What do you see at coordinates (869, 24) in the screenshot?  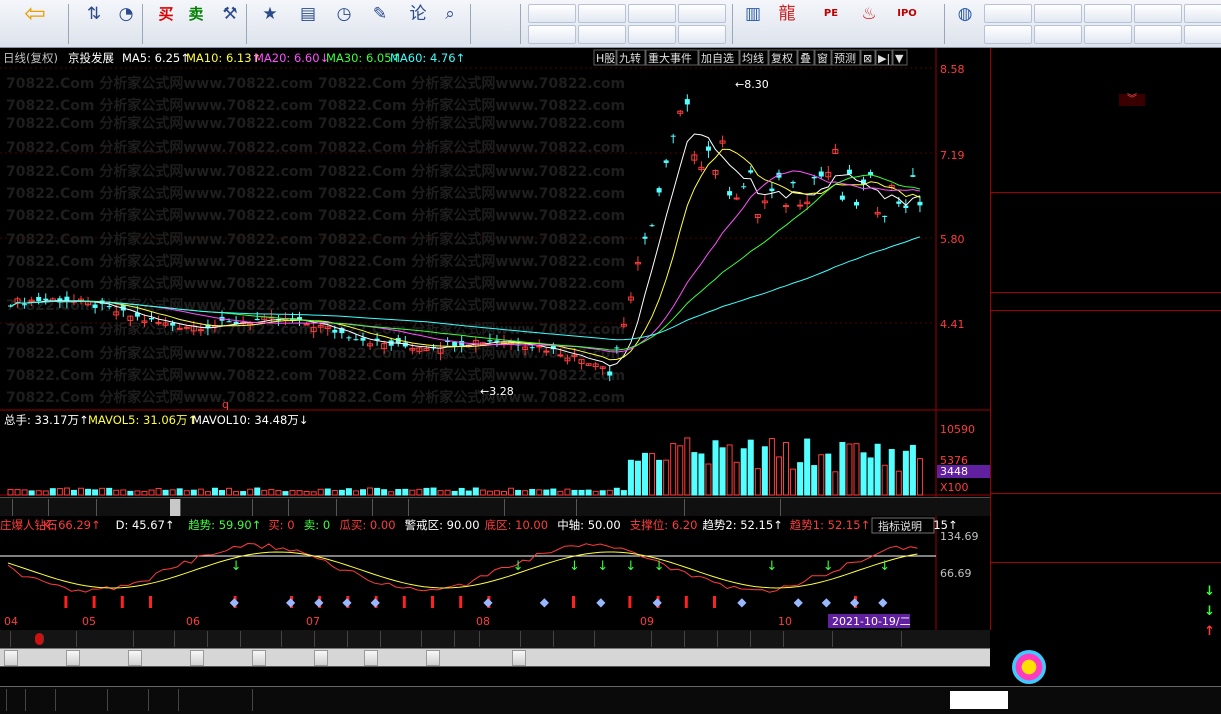 I see `toolbar-hot-button: ♨` at bounding box center [869, 24].